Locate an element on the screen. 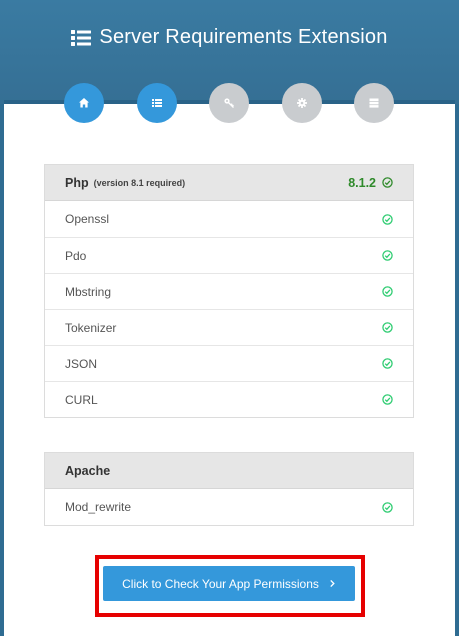  php-version: 8.1.2 is located at coordinates (370, 183).